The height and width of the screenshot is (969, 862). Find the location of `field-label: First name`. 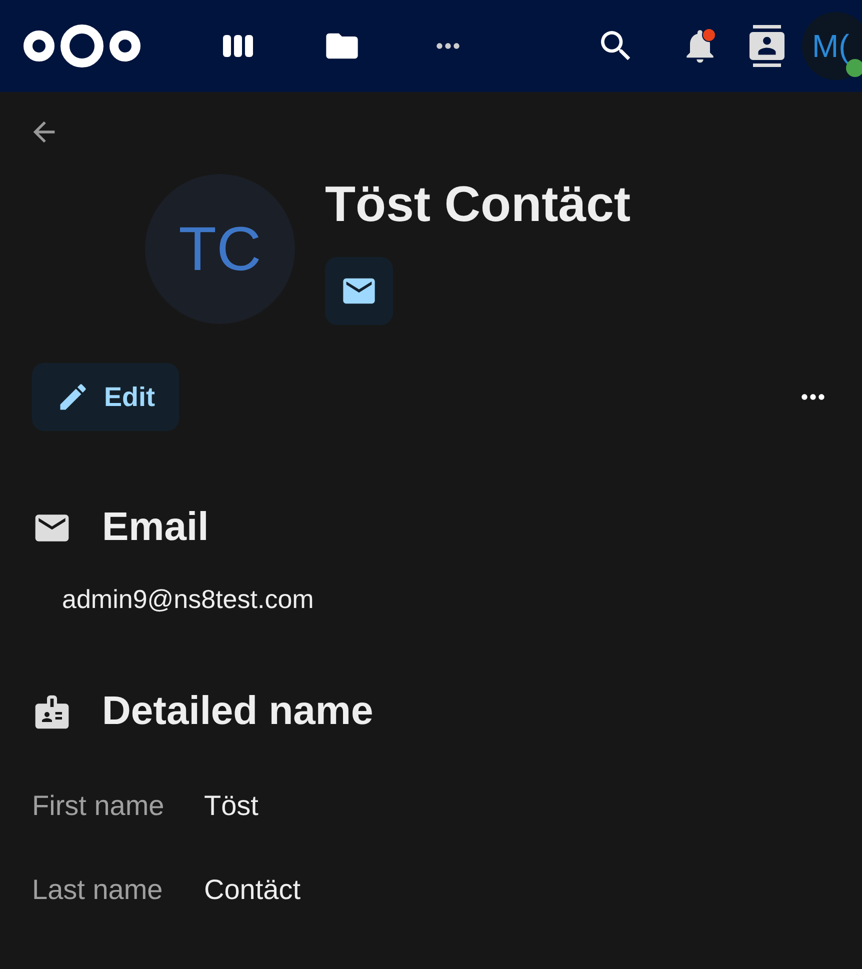

field-label: First name is located at coordinates (99, 806).